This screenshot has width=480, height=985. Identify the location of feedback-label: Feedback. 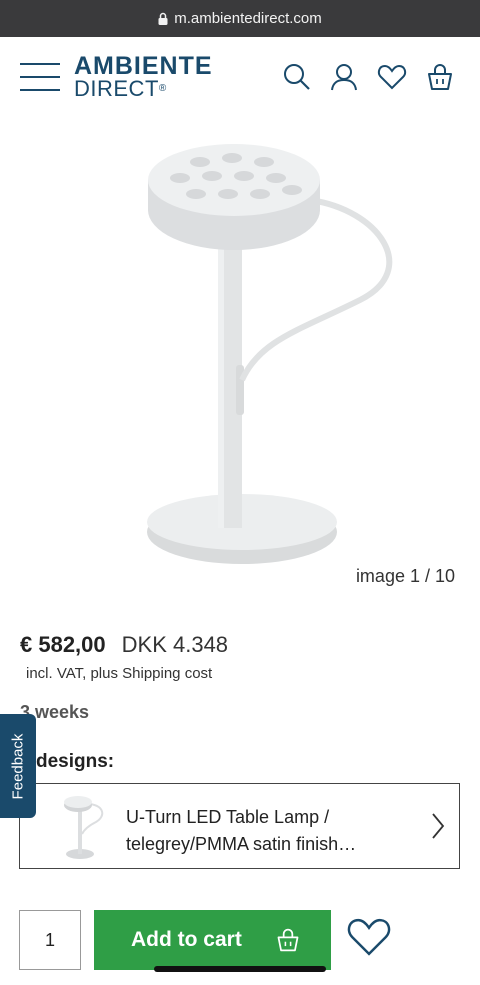
(18, 766).